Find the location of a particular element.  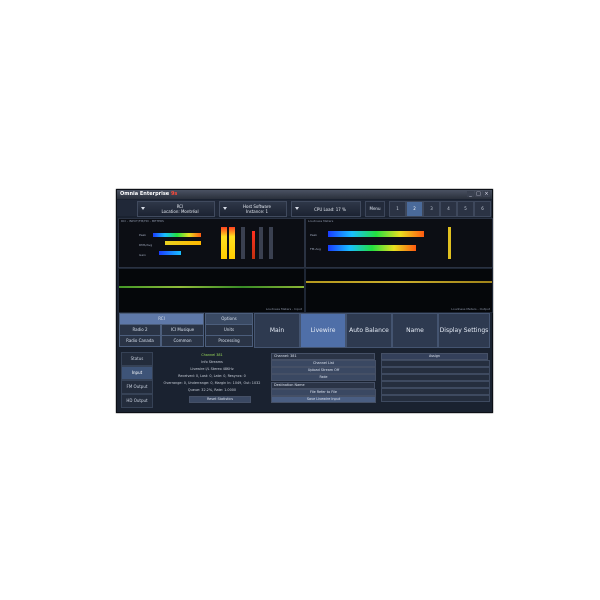

save-livewire-button: Save Livewire Input is located at coordinates (323, 399).